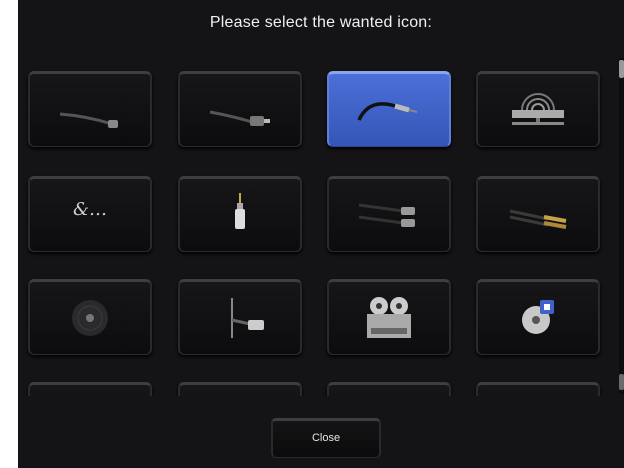  I want to click on icon-tile-reel-to-reel-tape, so click(389, 317).